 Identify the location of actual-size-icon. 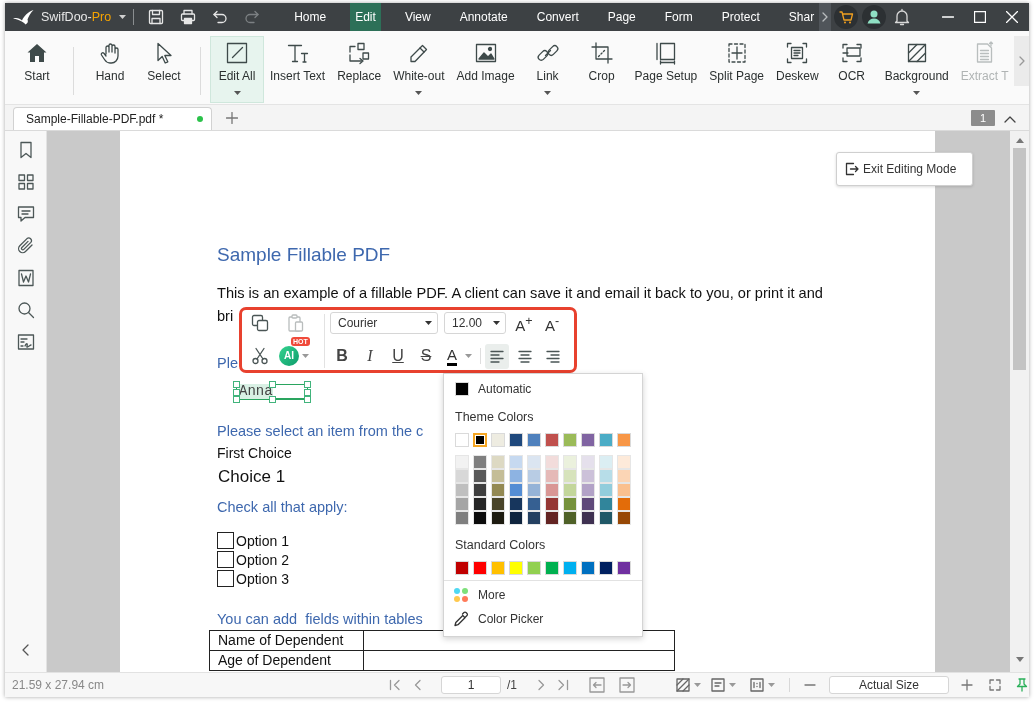
(757, 685).